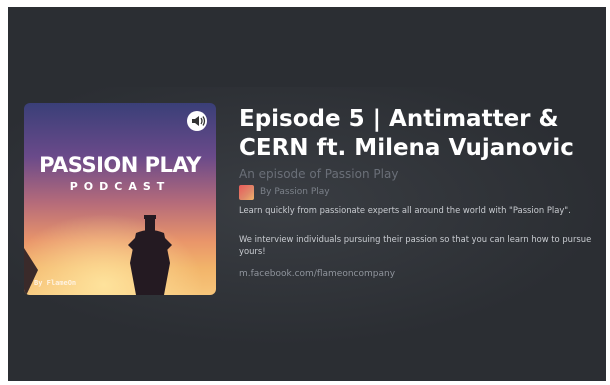 This screenshot has height=385, width=610. What do you see at coordinates (31, 271) in the screenshot?
I see `artwork-cliff` at bounding box center [31, 271].